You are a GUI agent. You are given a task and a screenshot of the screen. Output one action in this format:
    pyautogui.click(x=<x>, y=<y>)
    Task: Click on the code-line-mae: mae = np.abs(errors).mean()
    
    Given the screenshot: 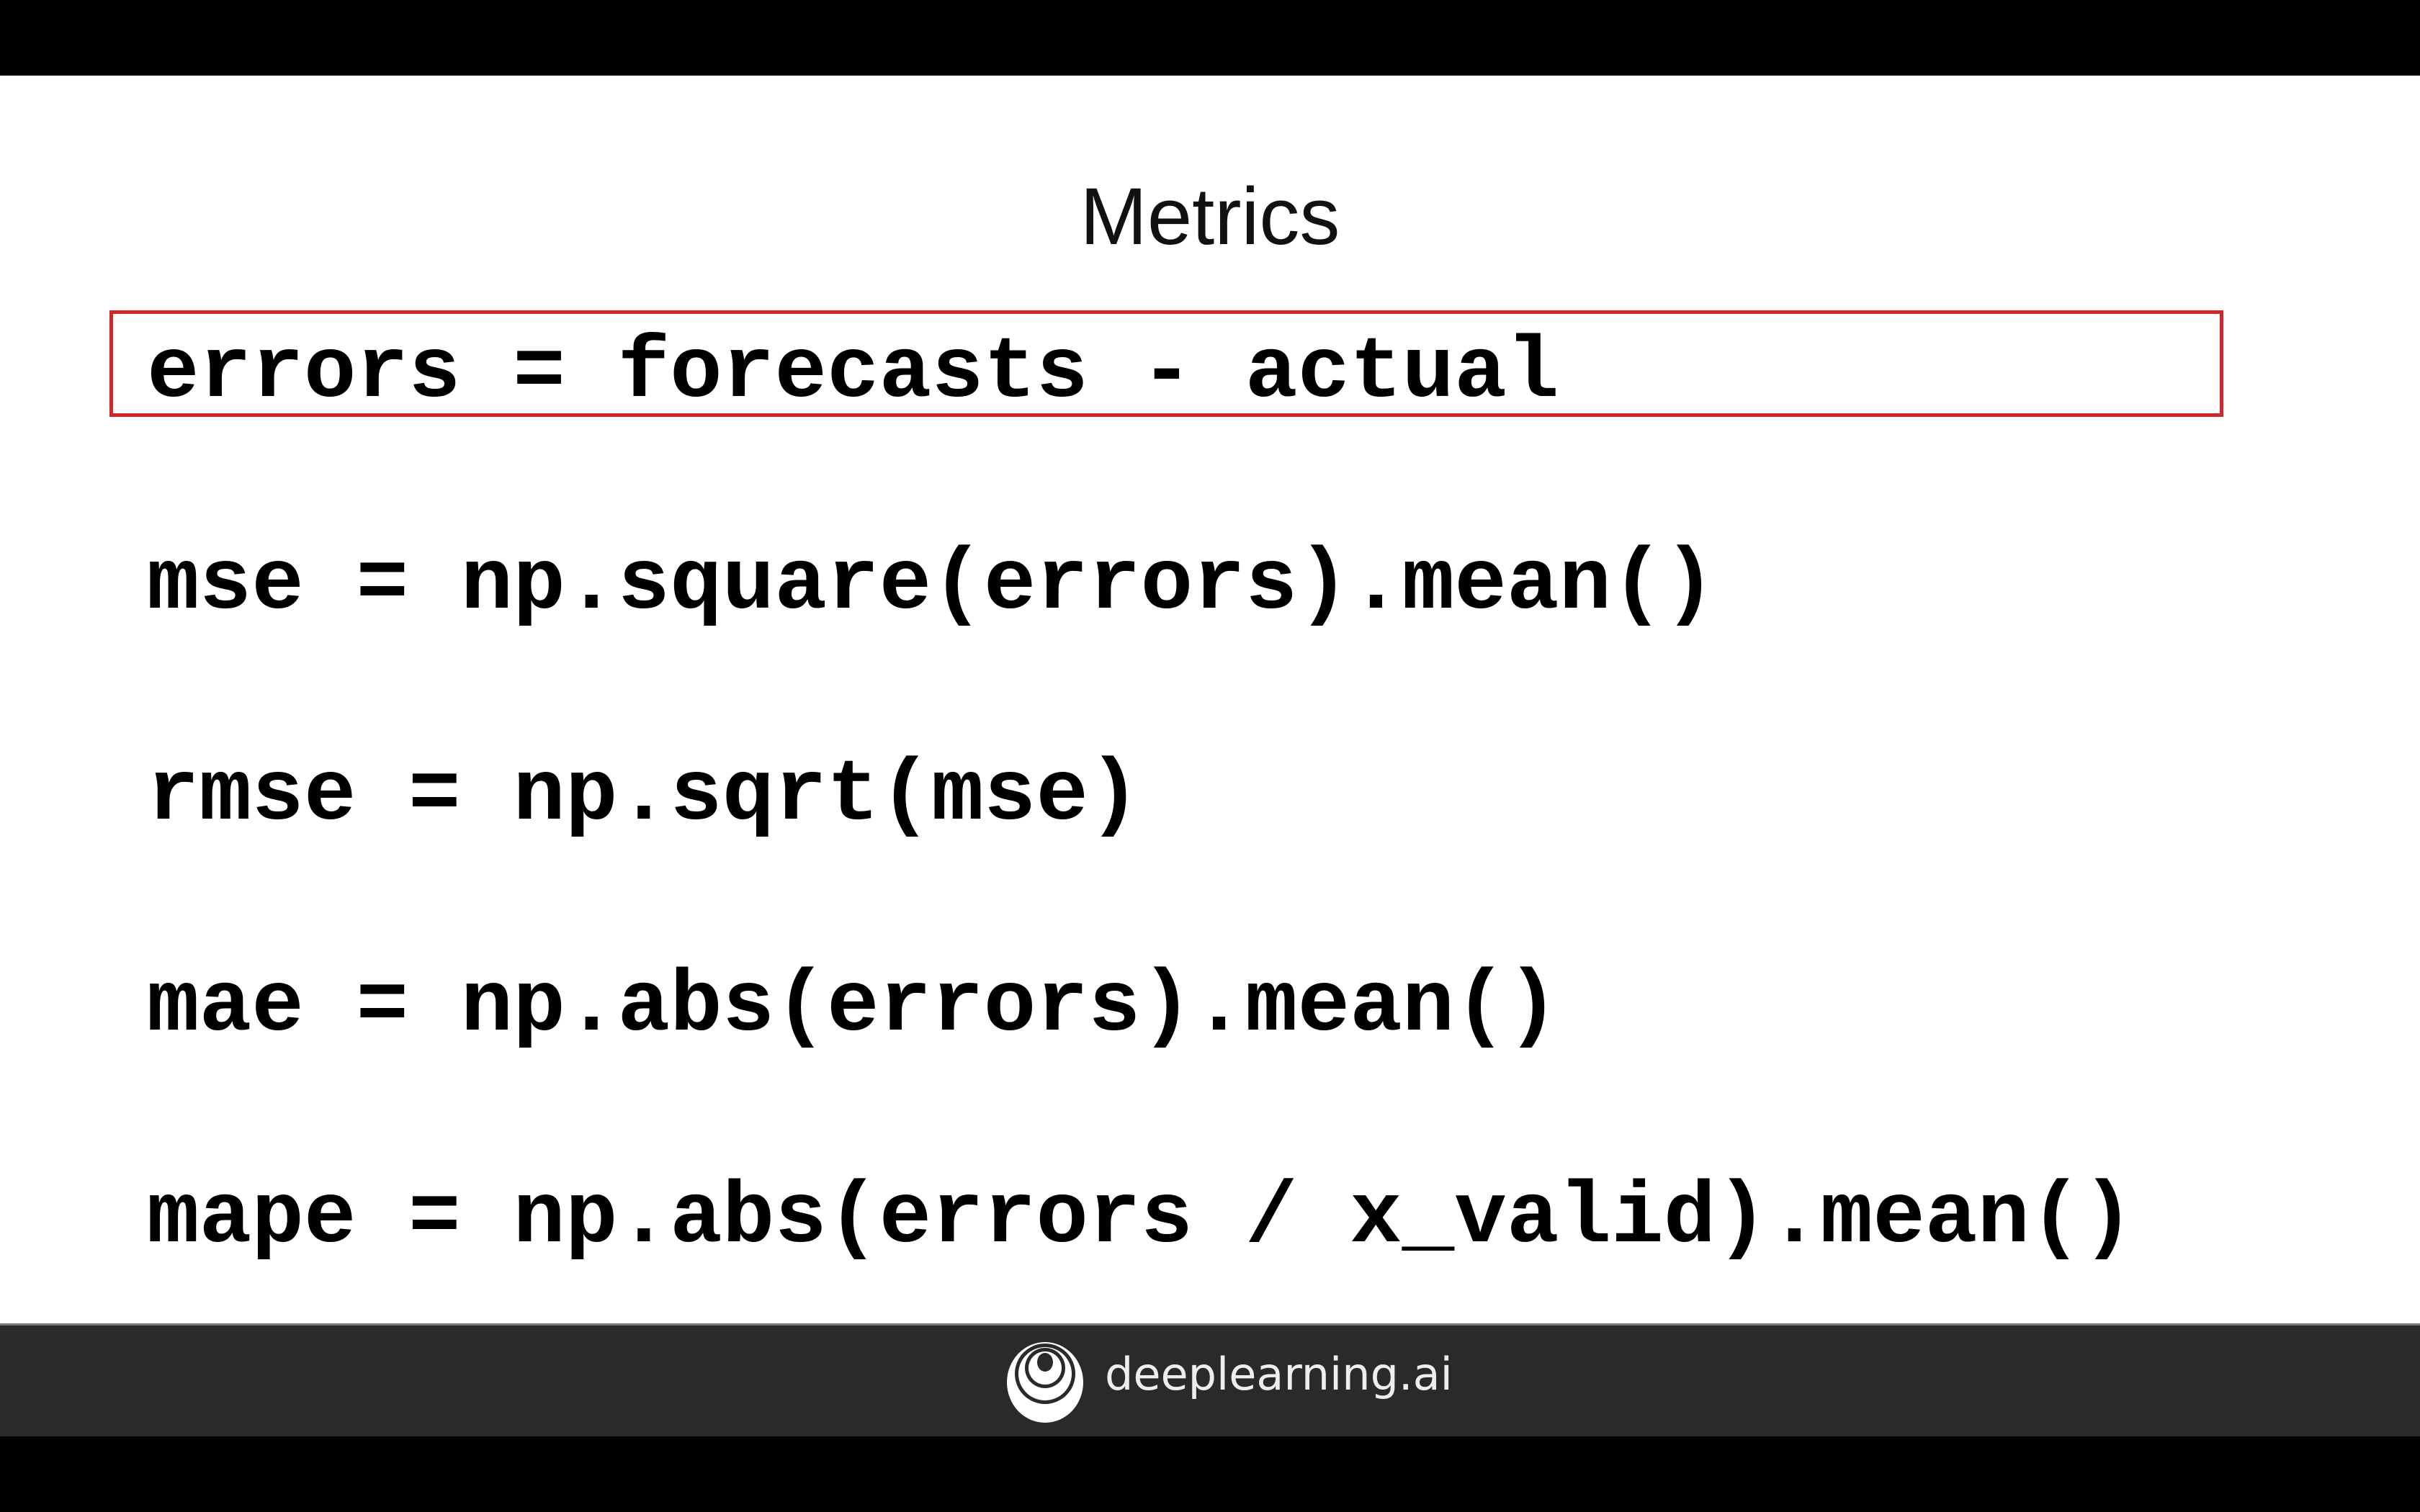 What is the action you would take?
    pyautogui.click(x=853, y=1007)
    